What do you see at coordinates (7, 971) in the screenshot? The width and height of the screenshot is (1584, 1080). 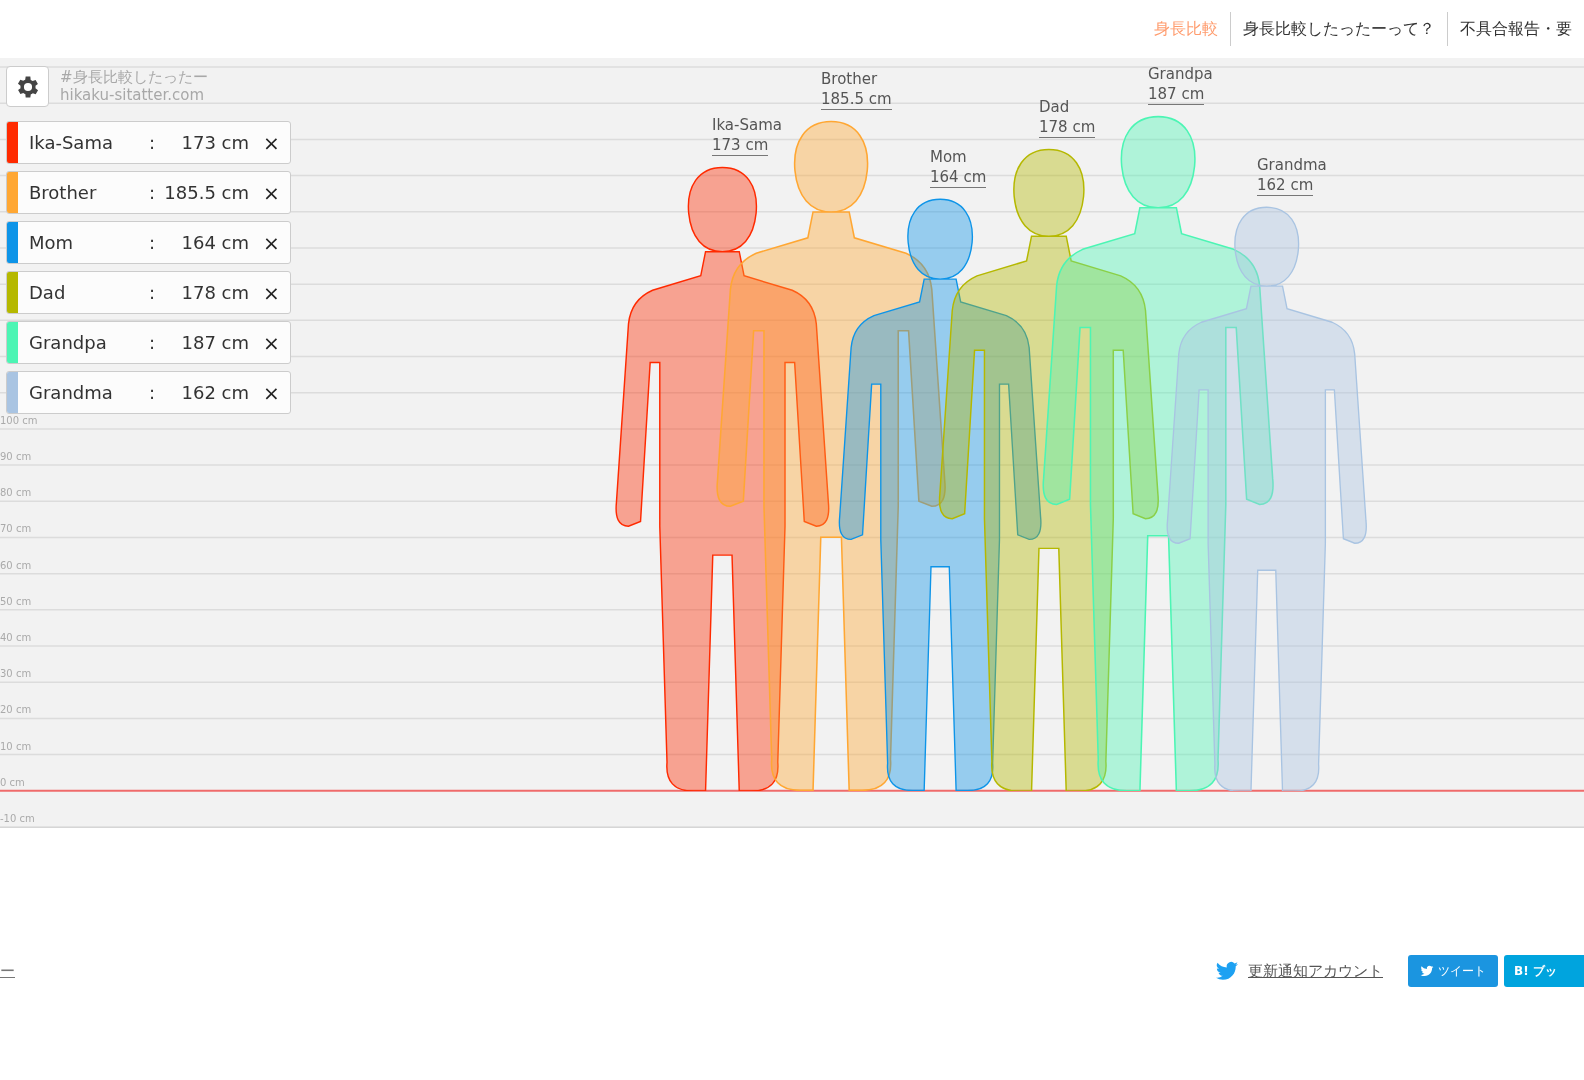 I see `footer-link: ー` at bounding box center [7, 971].